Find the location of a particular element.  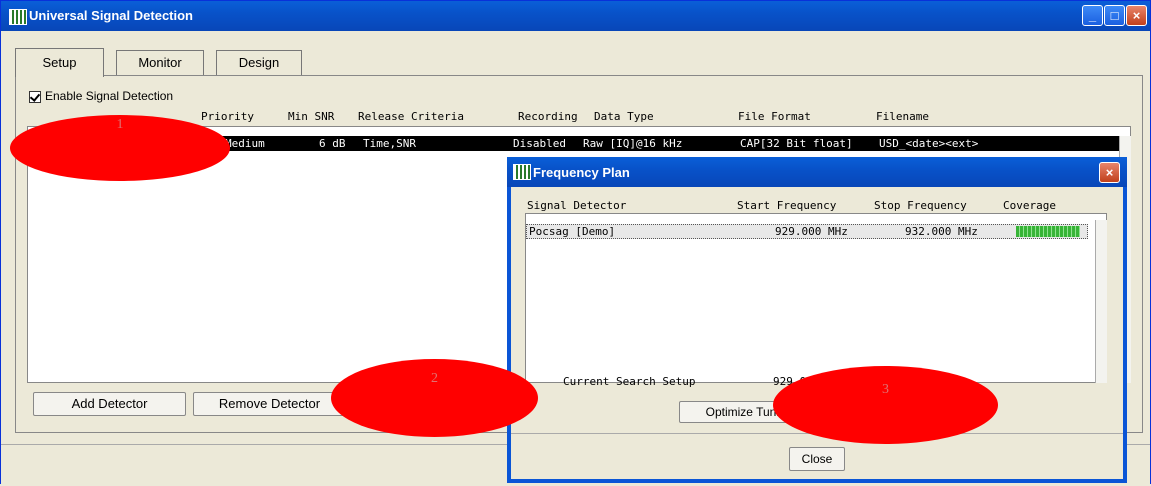

tab-label: Monitor is located at coordinates (160, 62).